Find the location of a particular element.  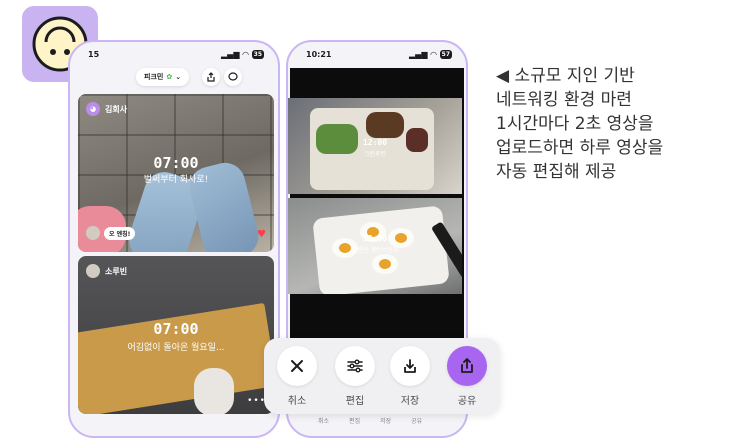

download-icon is located at coordinates (410, 366).